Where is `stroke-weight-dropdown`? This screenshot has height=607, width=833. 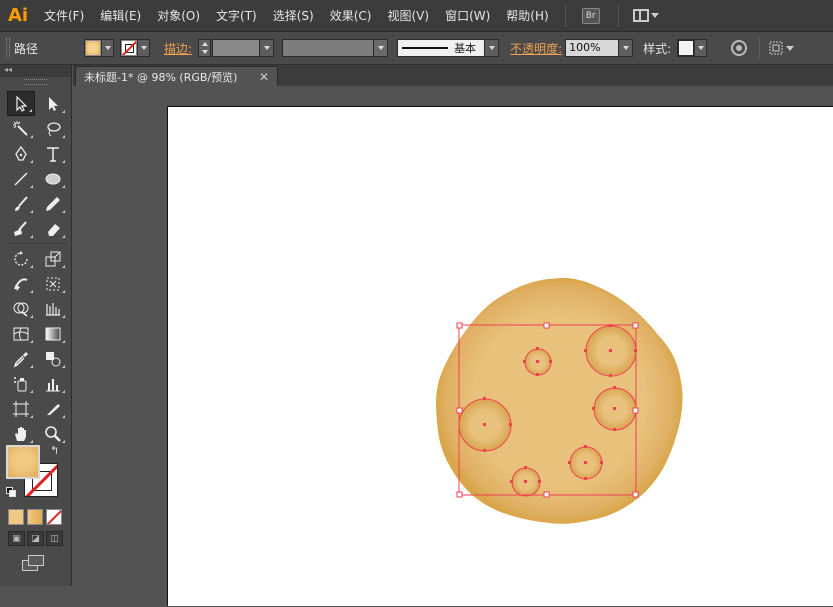
stroke-weight-dropdown is located at coordinates (267, 48).